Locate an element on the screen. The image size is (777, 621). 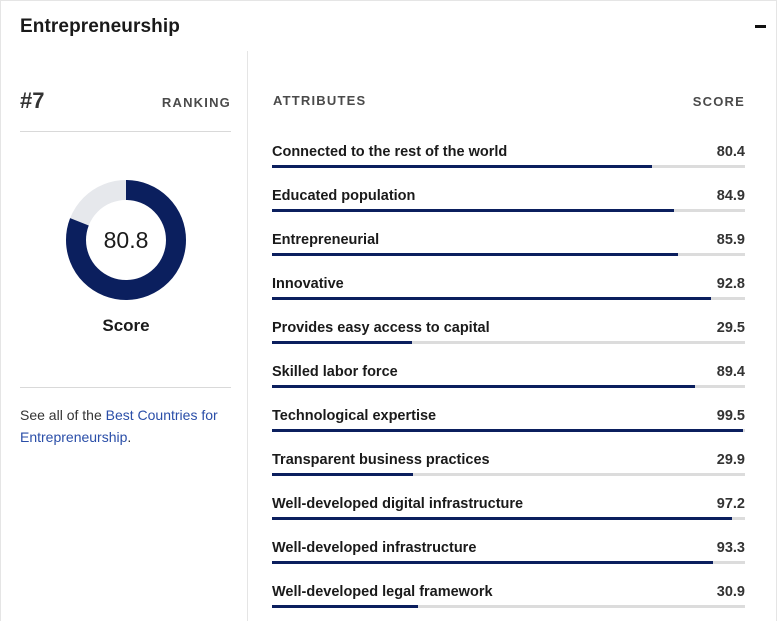
attribute-score: 92.8 is located at coordinates (730, 284).